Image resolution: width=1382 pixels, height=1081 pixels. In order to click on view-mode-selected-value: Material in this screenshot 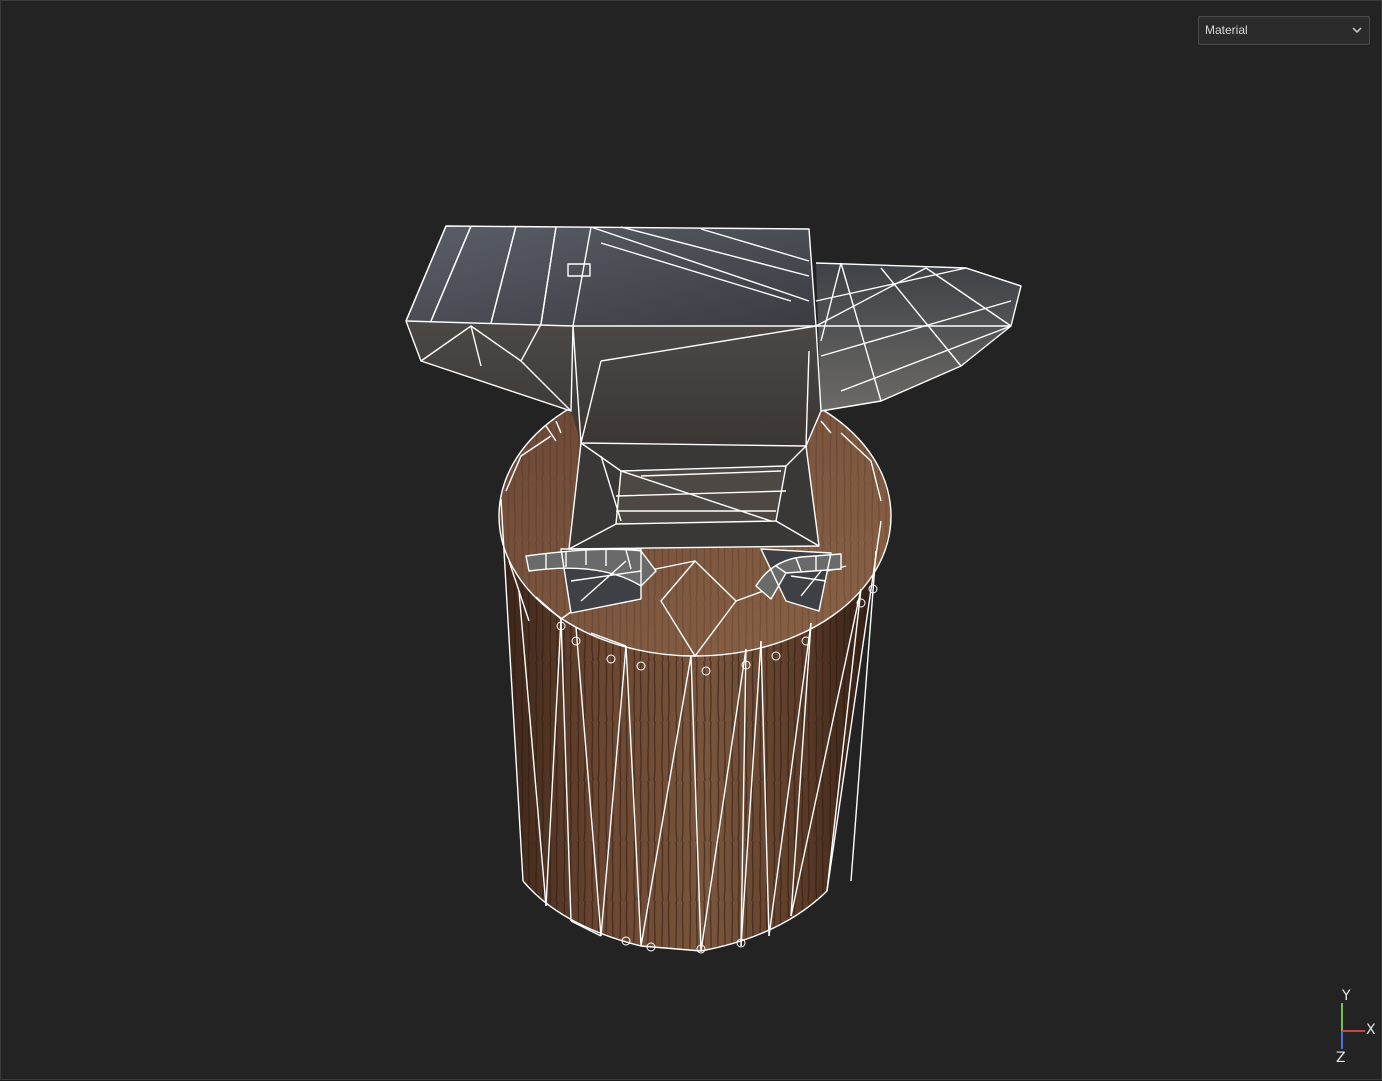, I will do `click(1226, 30)`.